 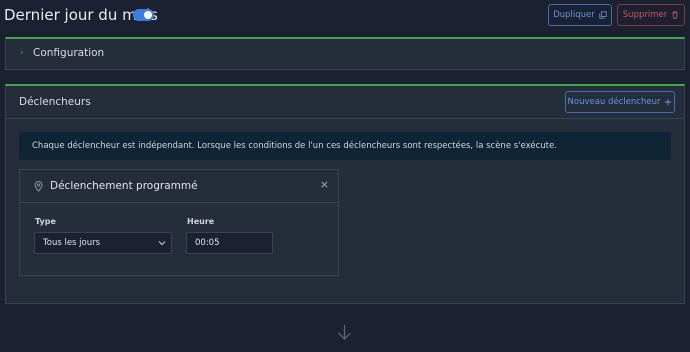 What do you see at coordinates (148, 15) in the screenshot?
I see `toggle-knob` at bounding box center [148, 15].